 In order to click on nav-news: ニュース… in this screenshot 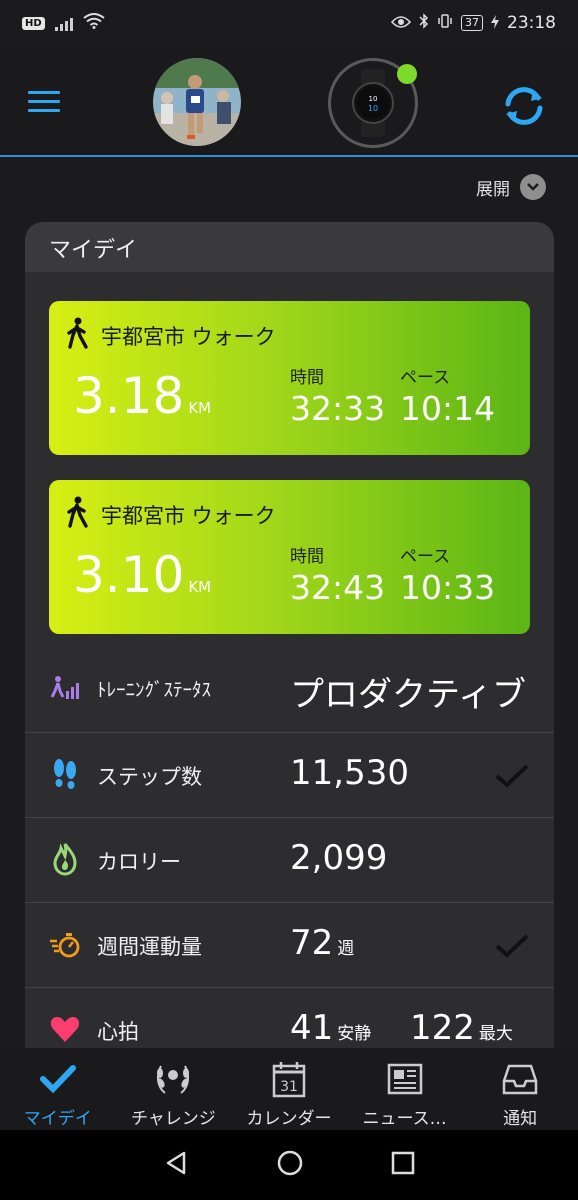, I will do `click(405, 1089)`.